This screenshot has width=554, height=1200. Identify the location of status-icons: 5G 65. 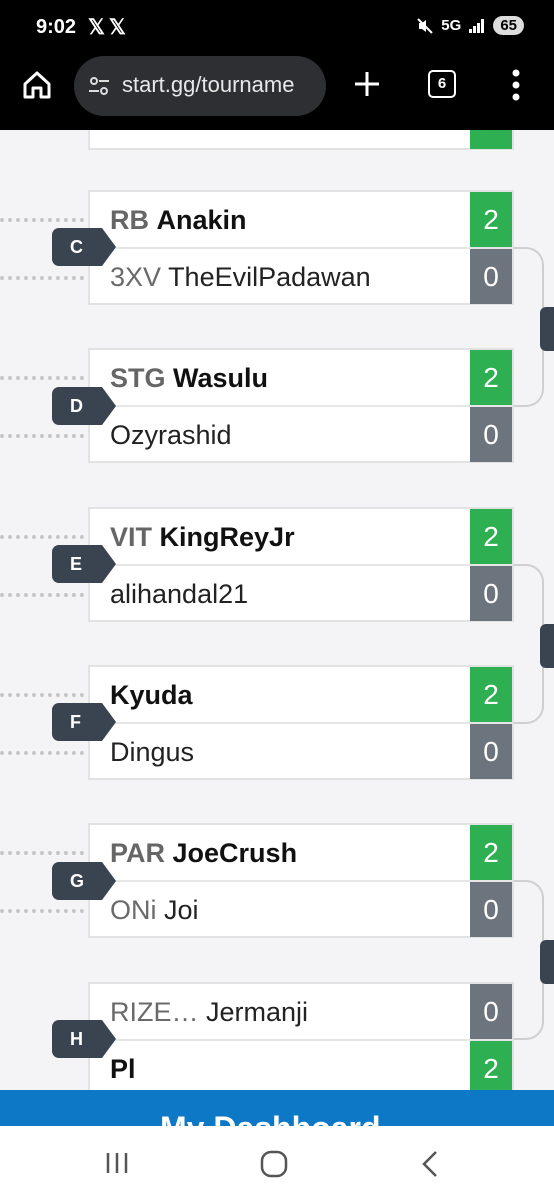
(470, 25).